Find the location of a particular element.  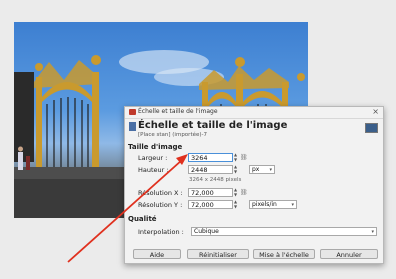

interpolation-value: Cubique is located at coordinates (206, 231).